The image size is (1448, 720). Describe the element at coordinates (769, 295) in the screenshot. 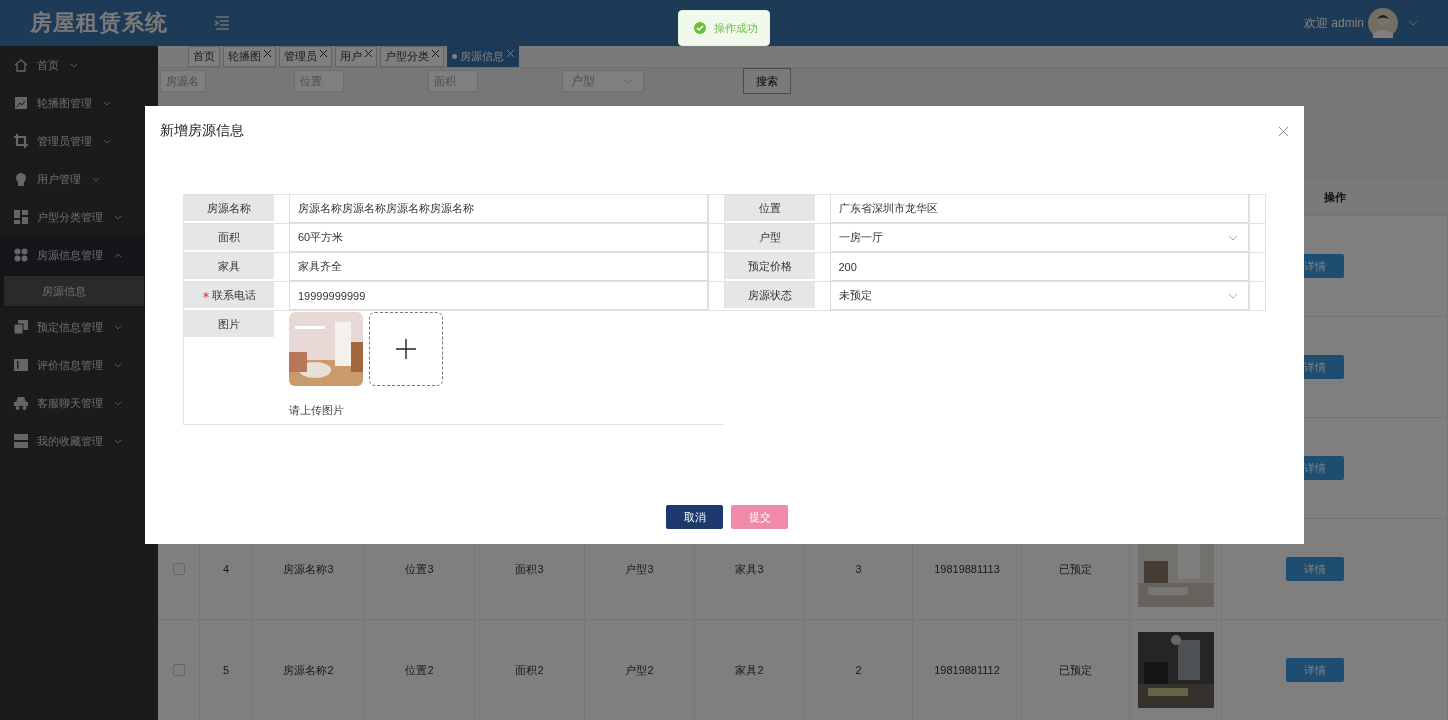

I see `field-label: 房源状态` at that location.